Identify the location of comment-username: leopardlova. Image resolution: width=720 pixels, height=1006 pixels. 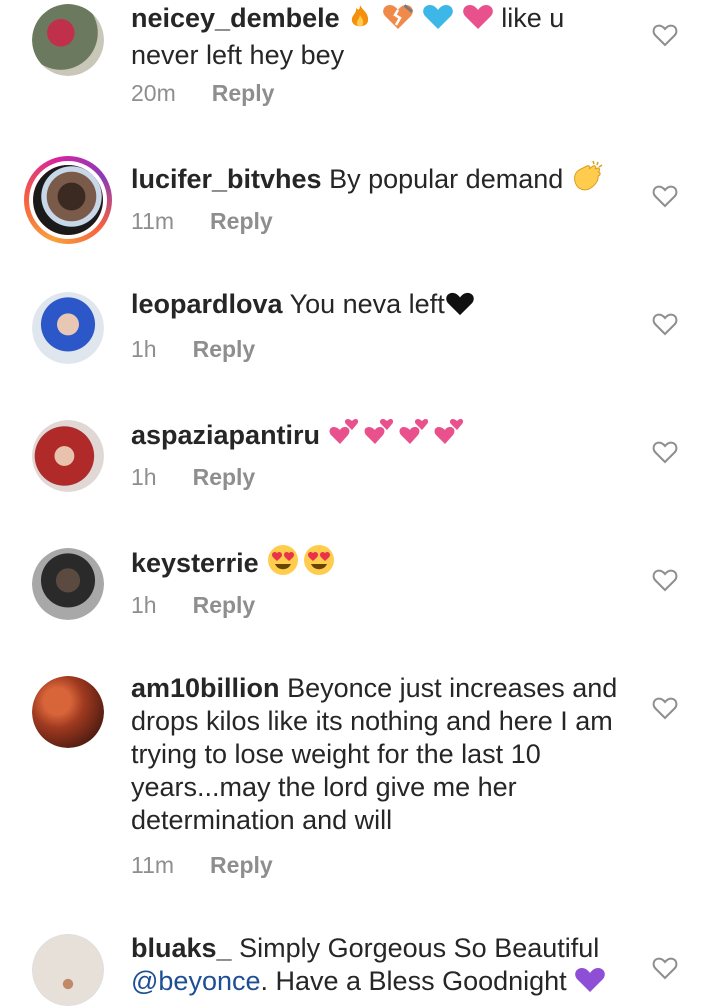
(207, 304).